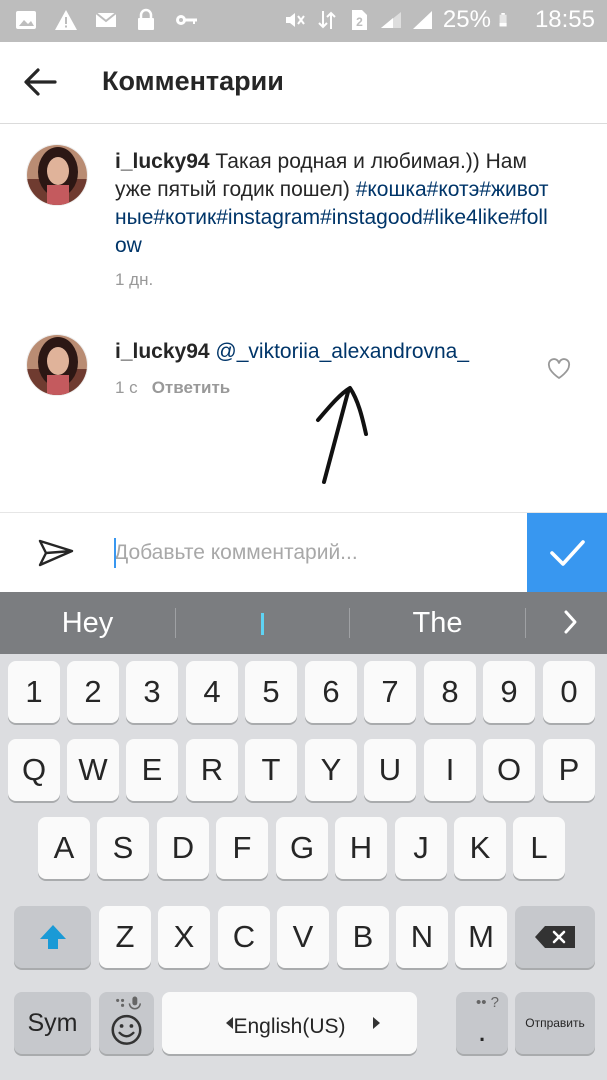  I want to click on svg-text: 2, so click(359, 22).